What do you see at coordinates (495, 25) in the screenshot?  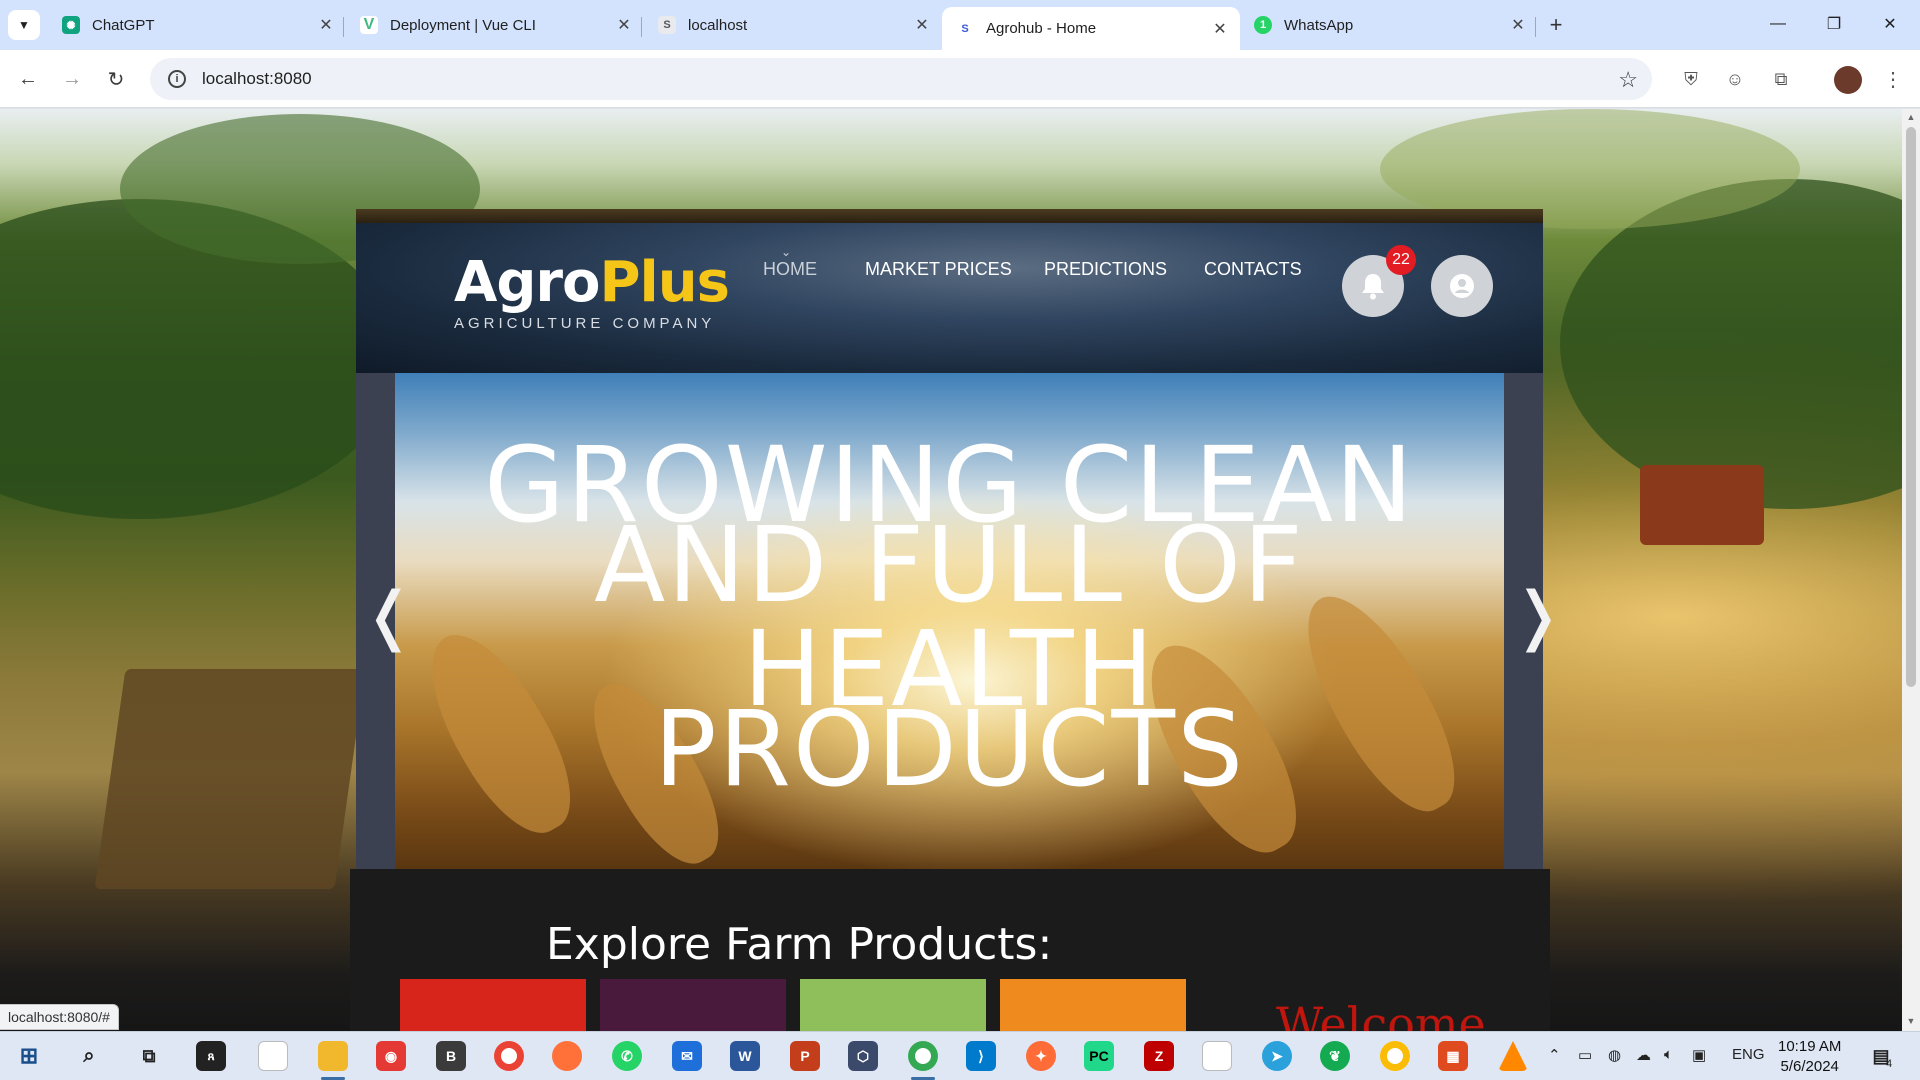 I see `tab-vue-cli: V Deployment | Vue CLI ✕` at bounding box center [495, 25].